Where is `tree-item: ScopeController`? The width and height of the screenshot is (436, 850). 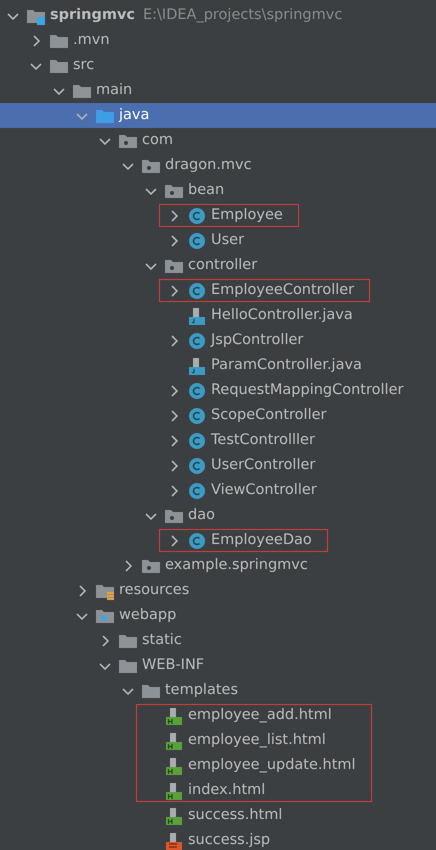 tree-item: ScopeController is located at coordinates (268, 415).